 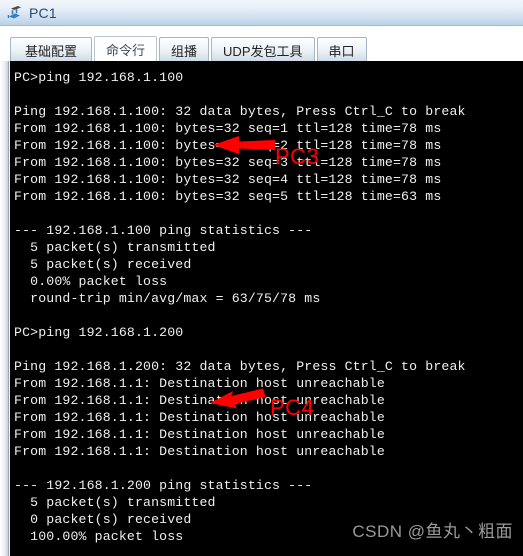 What do you see at coordinates (99, 332) in the screenshot?
I see `terminal-line: PC>ping 192.168.1.200` at bounding box center [99, 332].